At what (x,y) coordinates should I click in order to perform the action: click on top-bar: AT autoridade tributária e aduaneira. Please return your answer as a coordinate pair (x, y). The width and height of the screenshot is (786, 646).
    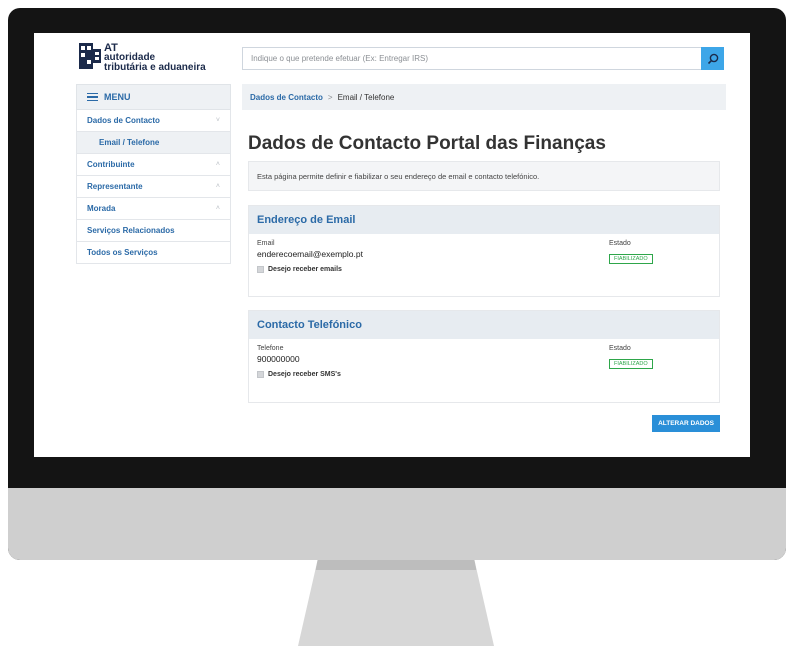
    Looking at the image, I should click on (392, 58).